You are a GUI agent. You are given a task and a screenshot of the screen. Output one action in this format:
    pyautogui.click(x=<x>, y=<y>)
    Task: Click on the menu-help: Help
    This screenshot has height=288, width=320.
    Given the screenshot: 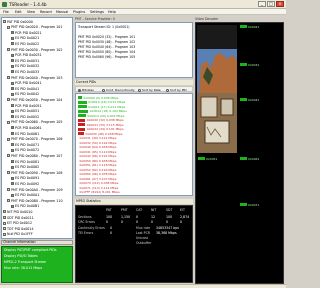 What is the action you would take?
    pyautogui.click(x=112, y=12)
    